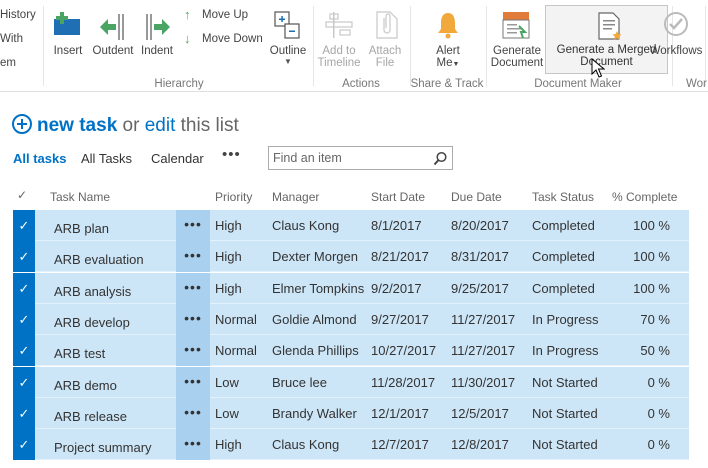  Describe the element at coordinates (644, 197) in the screenshot. I see `header-percent-complete: % Complete` at that location.